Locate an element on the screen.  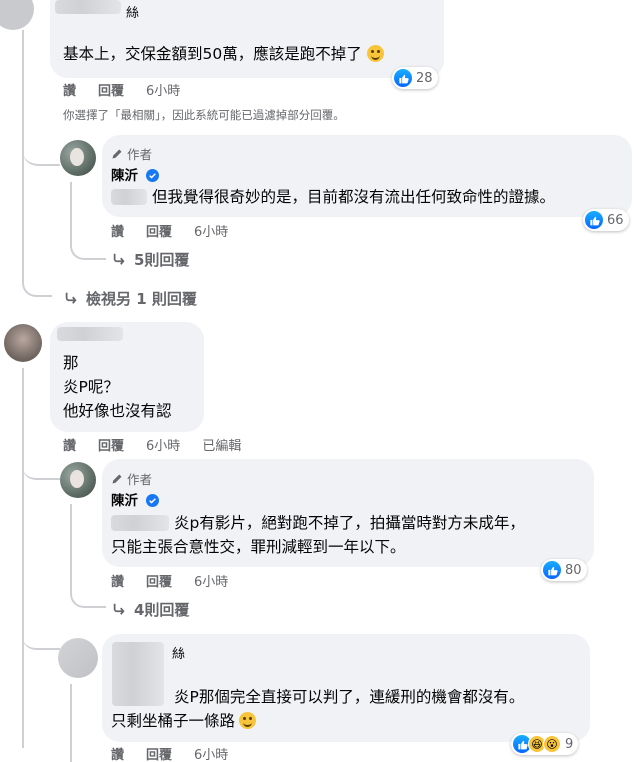
comment-text: 基本上，交保金額到50萬，應該是跑不掉了 is located at coordinates (223, 54).